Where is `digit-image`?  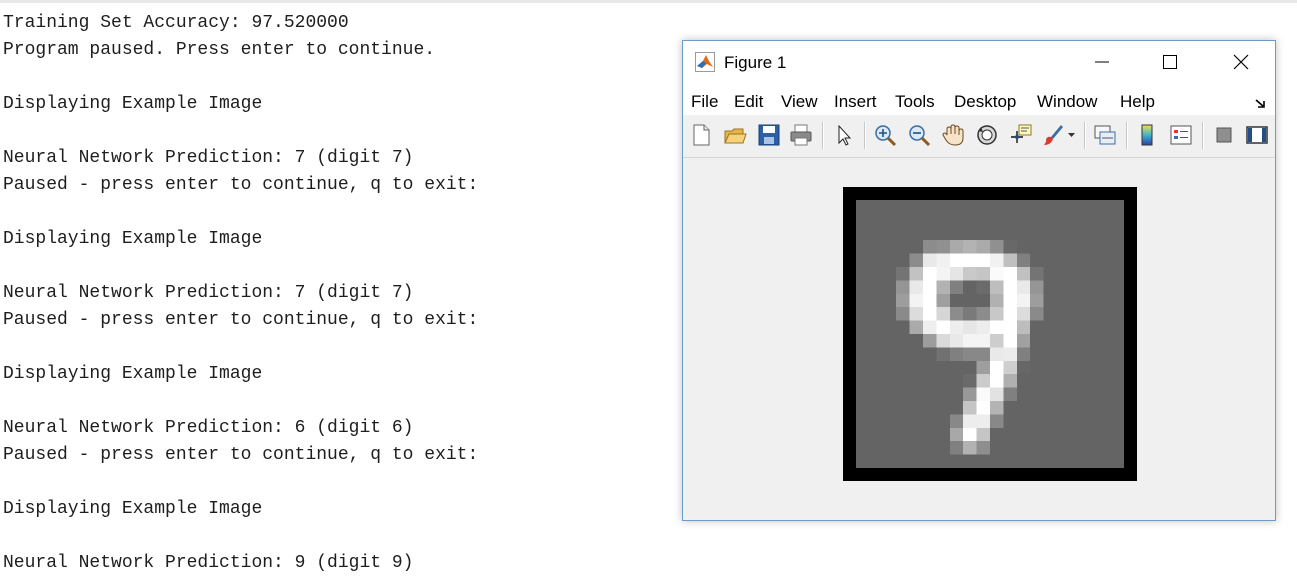 digit-image is located at coordinates (990, 334).